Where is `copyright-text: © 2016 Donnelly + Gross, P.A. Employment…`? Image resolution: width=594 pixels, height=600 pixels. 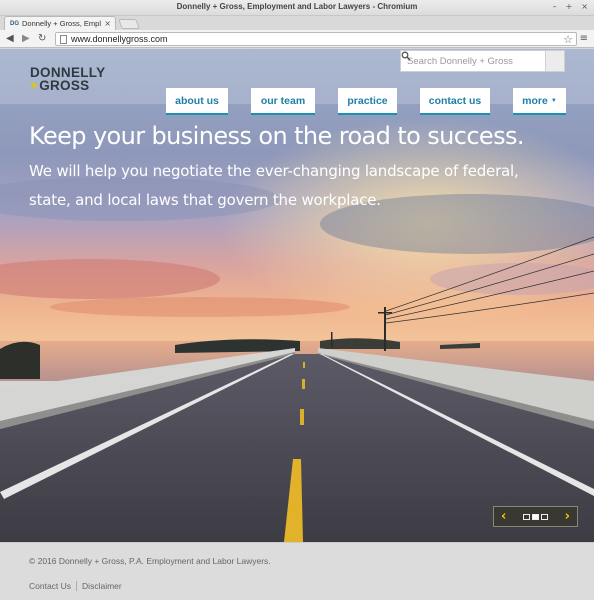
copyright-text: © 2016 Donnelly + Gross, P.A. Employment… is located at coordinates (150, 561).